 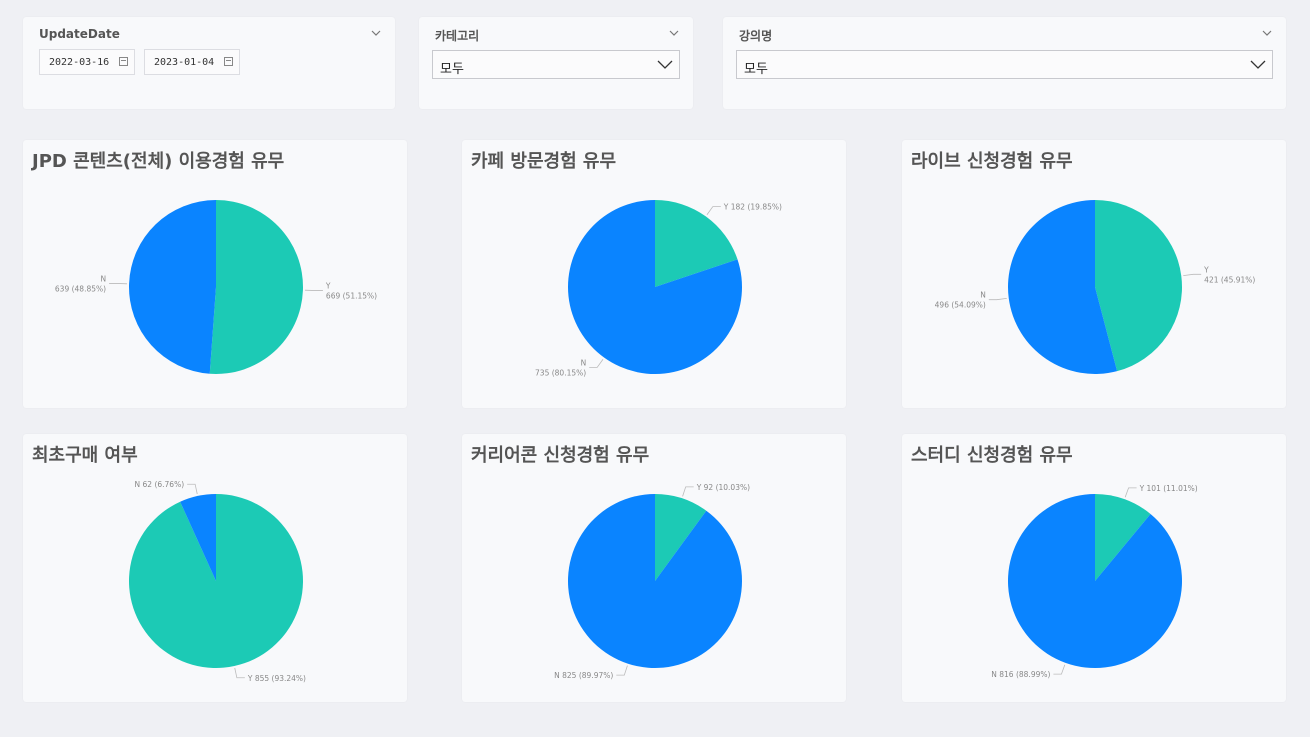 I want to click on category-slicer-label: 카테고리, so click(x=457, y=36).